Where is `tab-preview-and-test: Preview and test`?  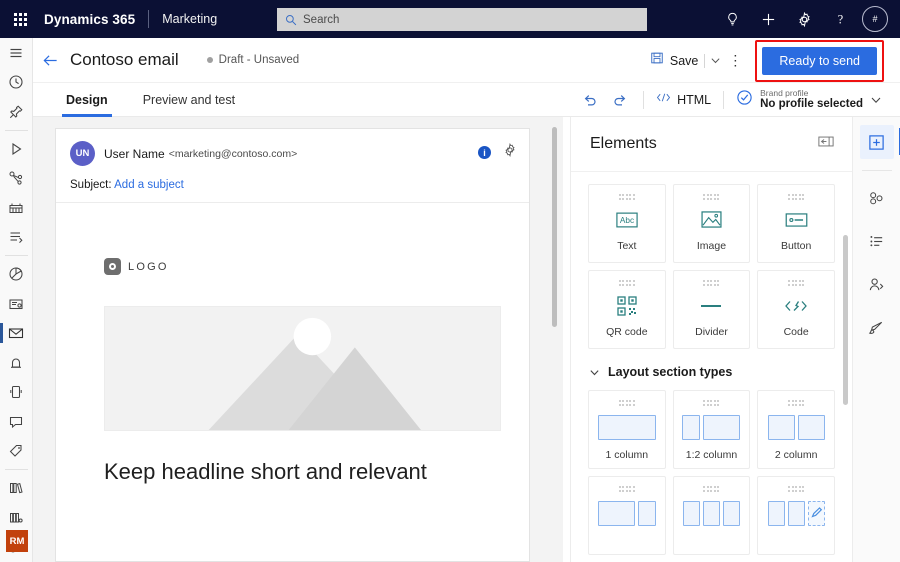
tab-preview-and-test: Preview and test is located at coordinates (189, 100).